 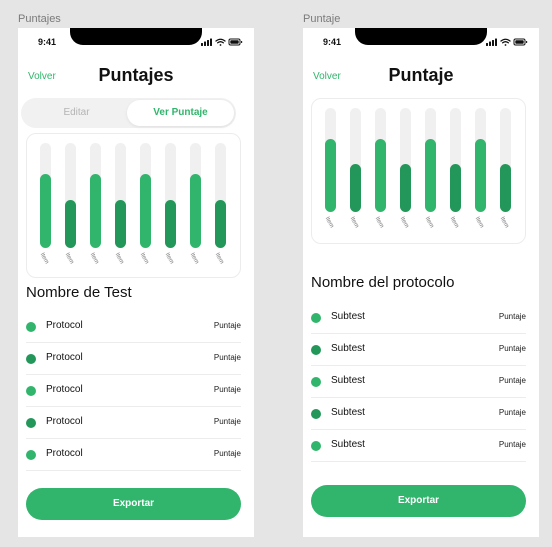 I want to click on page-title: Puntaje, so click(x=421, y=75).